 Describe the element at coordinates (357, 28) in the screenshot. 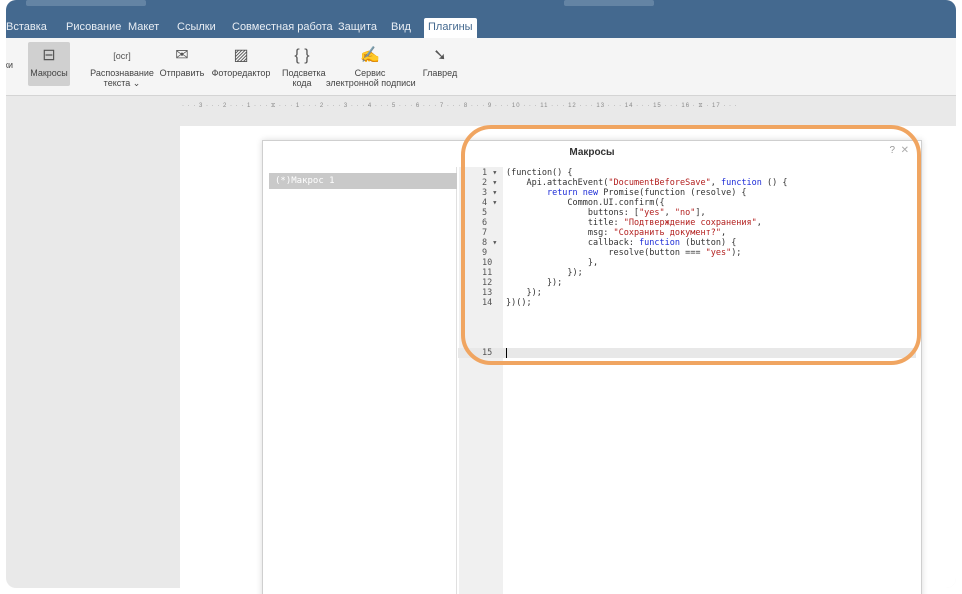

I see `tab-protection: Защита` at that location.